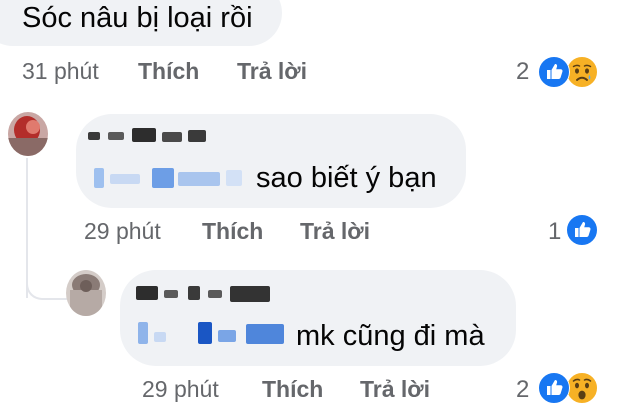 The image size is (620, 418). Describe the element at coordinates (554, 232) in the screenshot. I see `reaction-count: 1` at that location.